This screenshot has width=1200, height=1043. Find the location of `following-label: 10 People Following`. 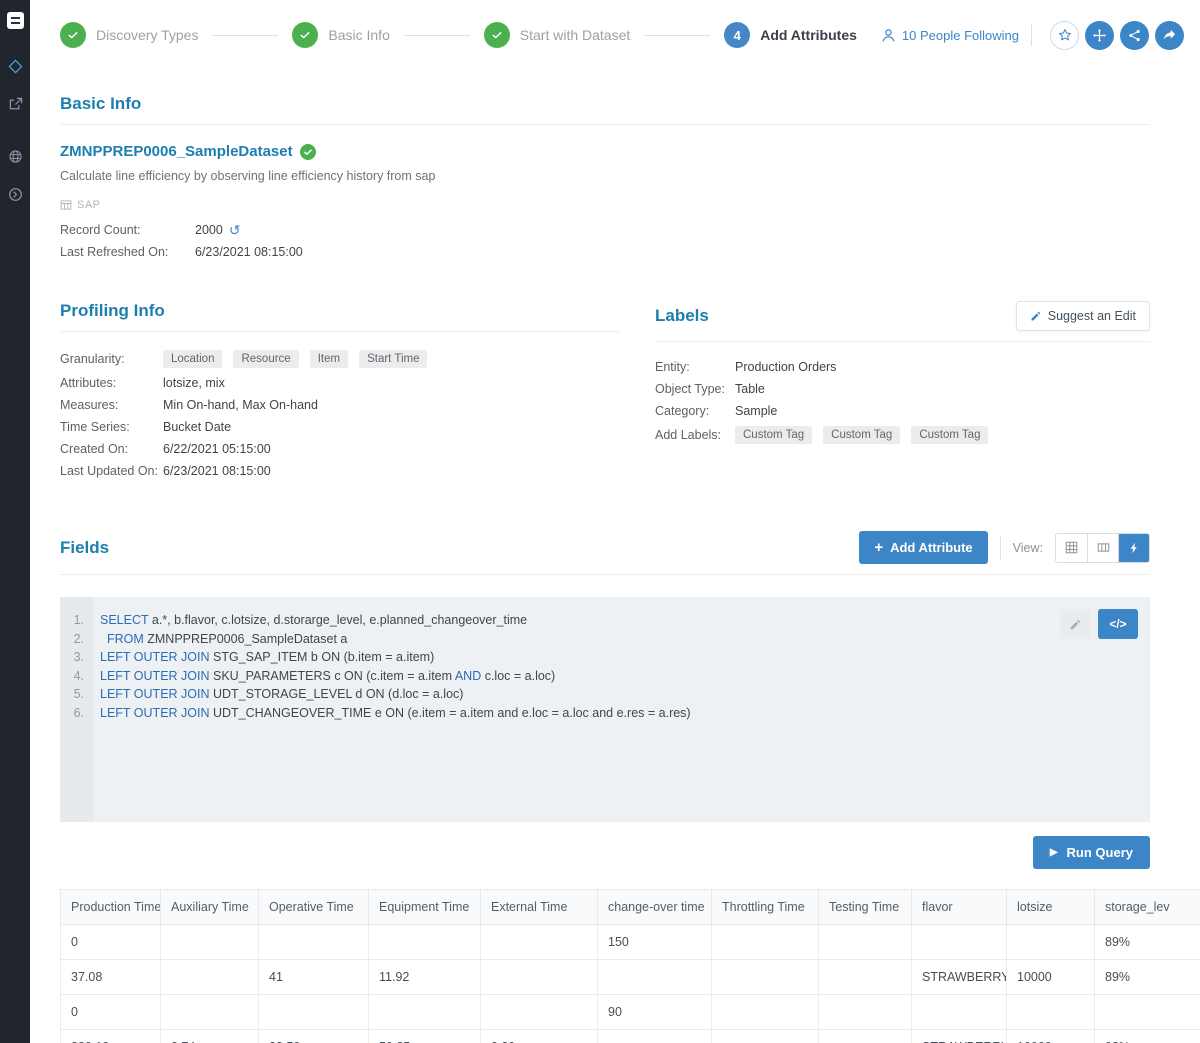

following-label: 10 People Following is located at coordinates (960, 35).